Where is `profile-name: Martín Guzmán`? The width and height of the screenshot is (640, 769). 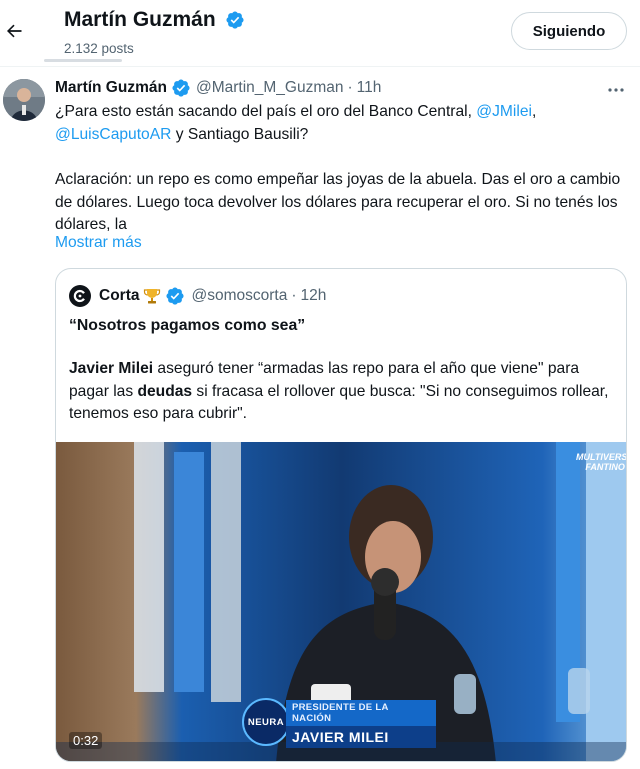
profile-name: Martín Guzmán is located at coordinates (154, 20).